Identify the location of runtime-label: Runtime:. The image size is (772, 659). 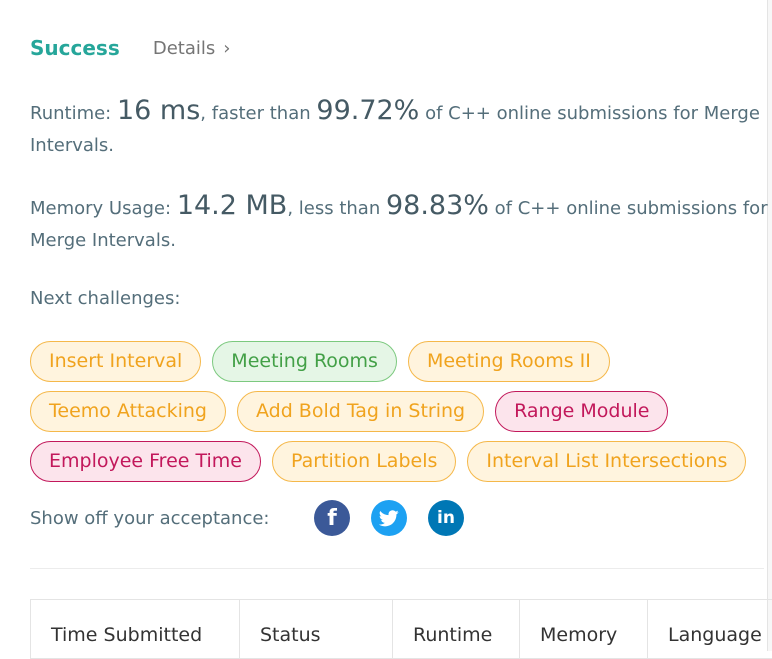
(71, 113).